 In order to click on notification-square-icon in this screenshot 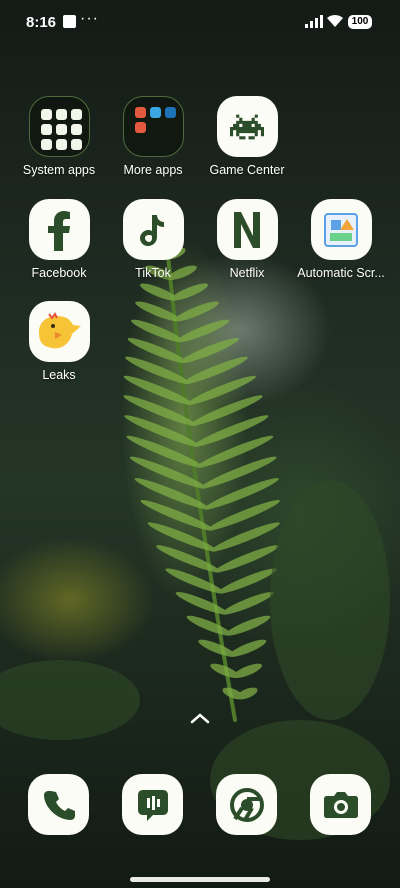, I will do `click(69, 21)`.